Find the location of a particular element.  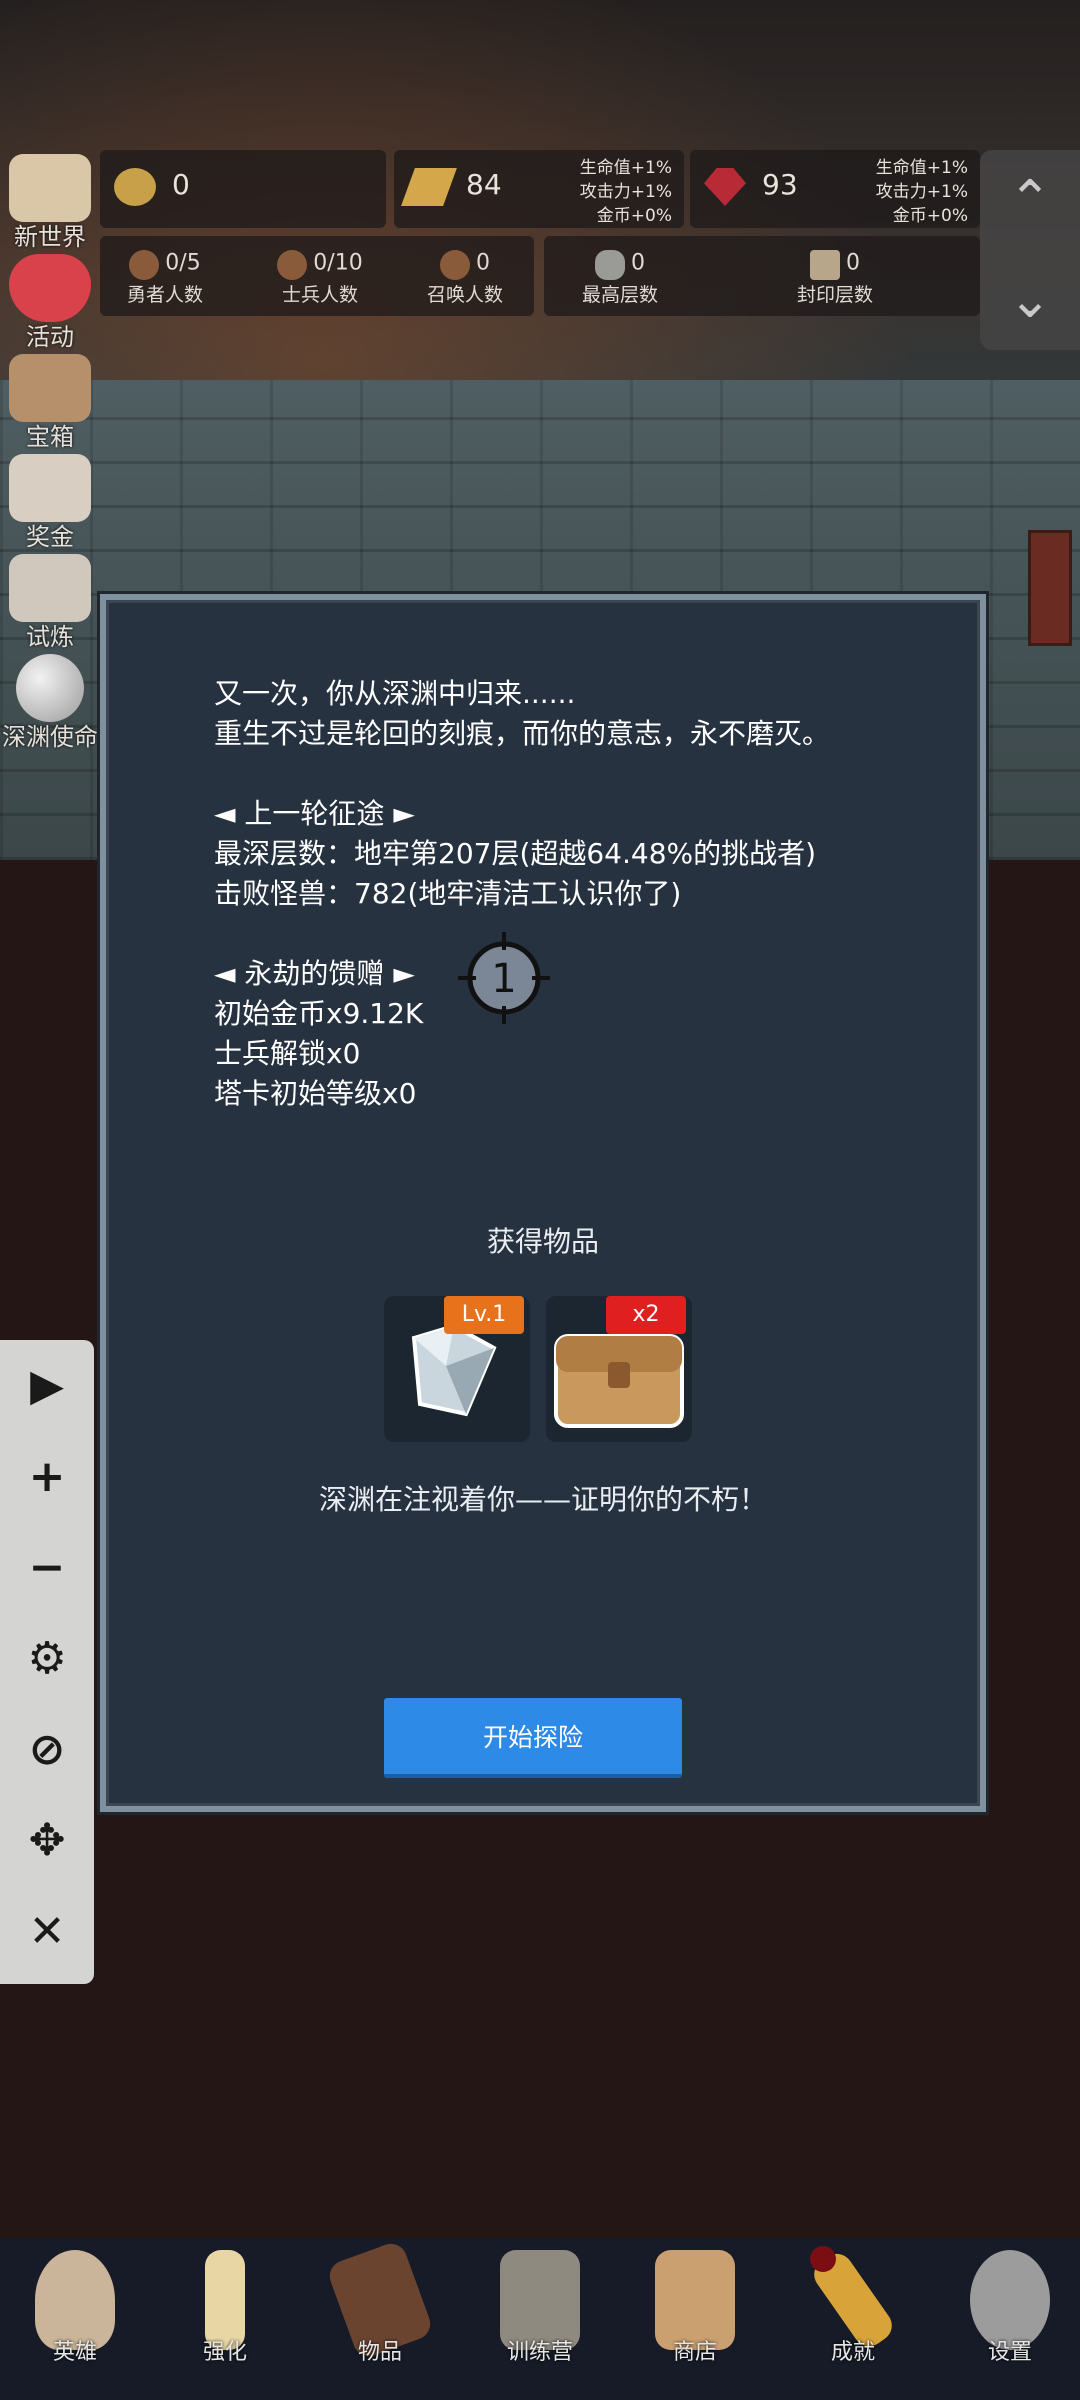

zoom-out-button: − is located at coordinates (47, 1567).